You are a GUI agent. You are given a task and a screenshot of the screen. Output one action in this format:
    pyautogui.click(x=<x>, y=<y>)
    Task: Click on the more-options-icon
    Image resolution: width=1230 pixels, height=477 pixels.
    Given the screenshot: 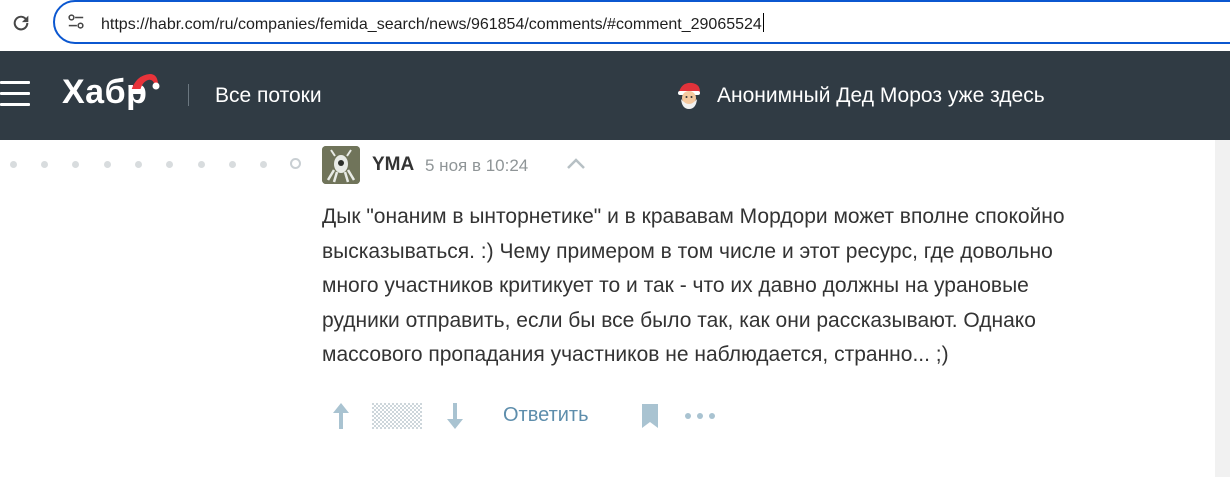 What is the action you would take?
    pyautogui.click(x=700, y=416)
    